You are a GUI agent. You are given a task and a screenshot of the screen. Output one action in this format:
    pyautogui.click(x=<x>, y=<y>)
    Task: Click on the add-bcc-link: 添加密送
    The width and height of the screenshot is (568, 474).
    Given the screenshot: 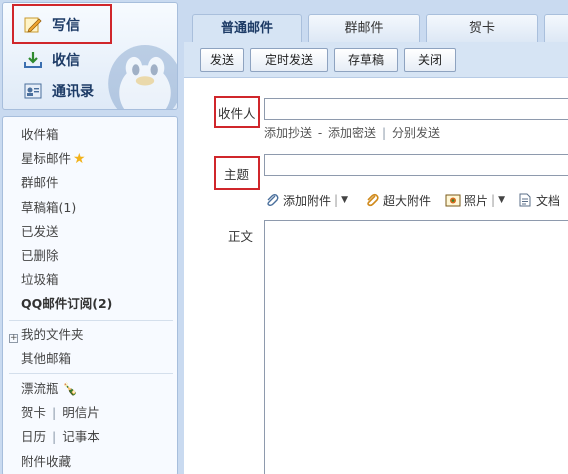 What is the action you would take?
    pyautogui.click(x=352, y=133)
    